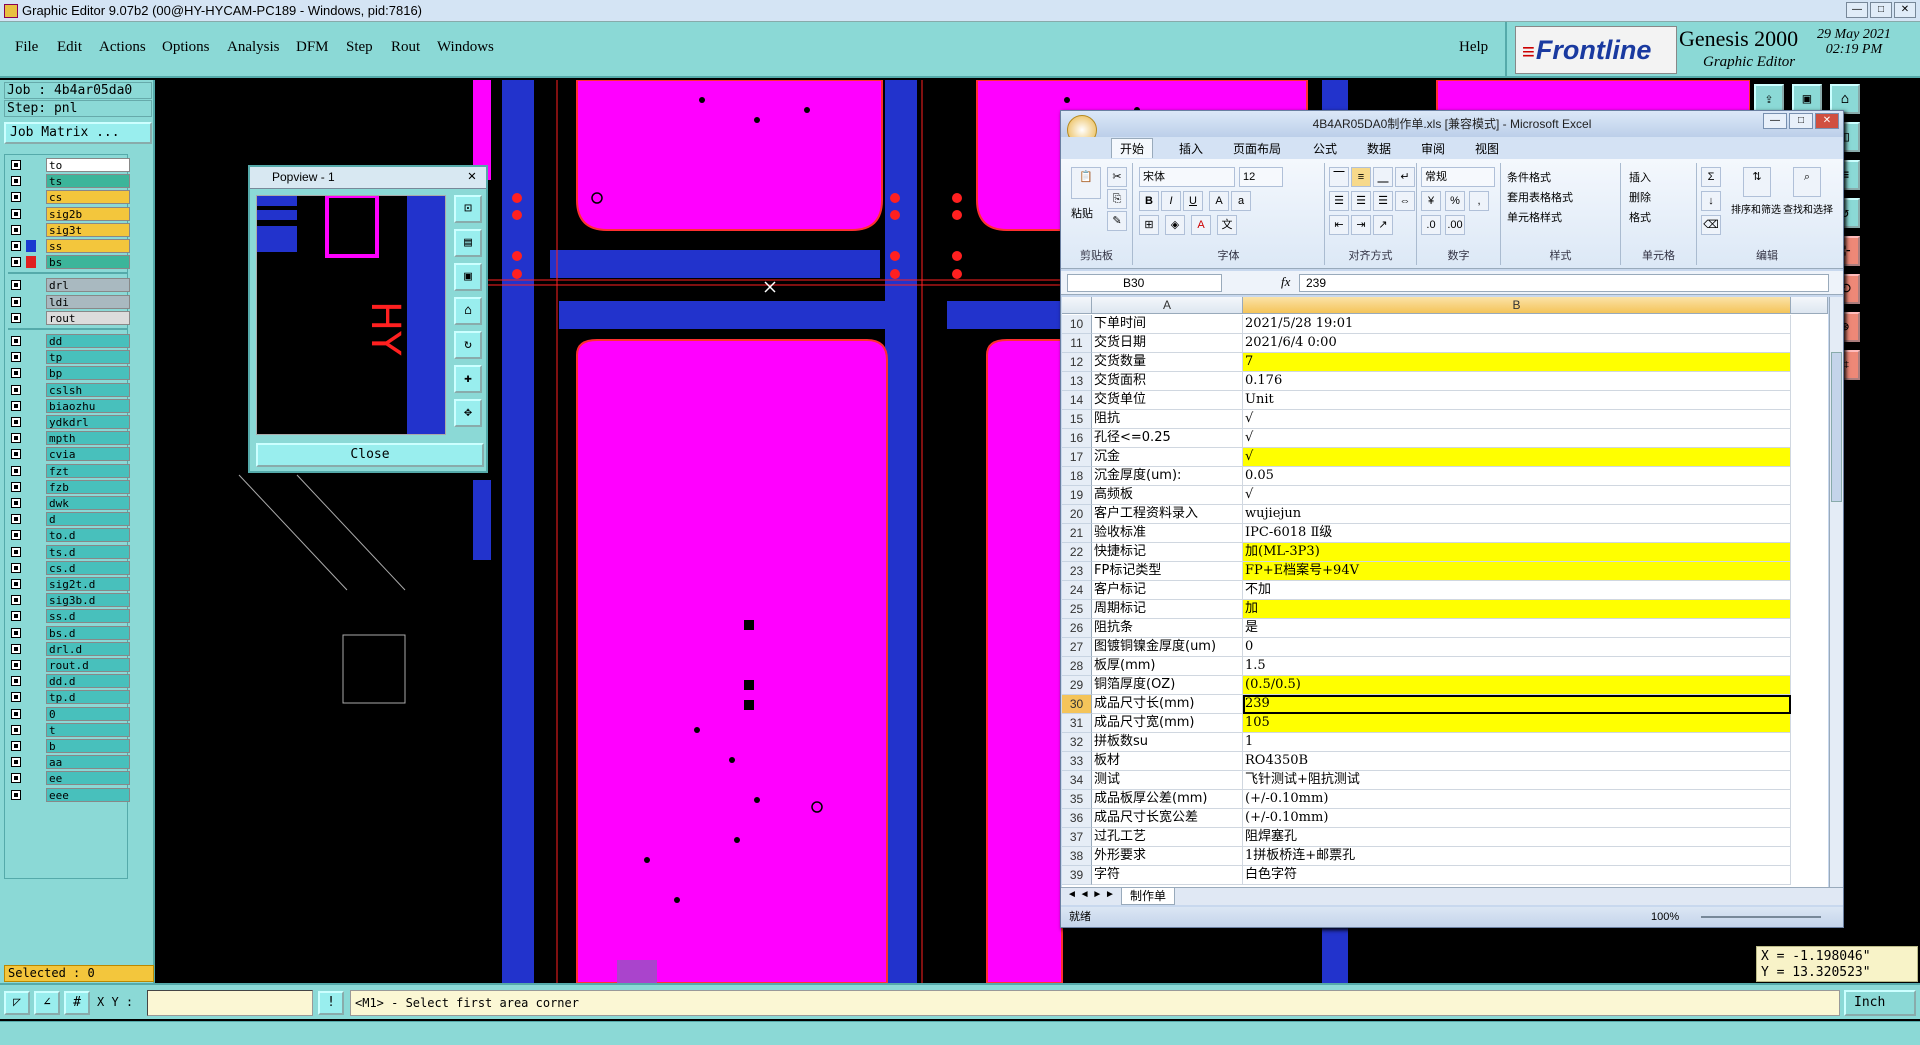 The image size is (1920, 1045). What do you see at coordinates (88, 486) in the screenshot?
I see `layer-name: fzb` at bounding box center [88, 486].